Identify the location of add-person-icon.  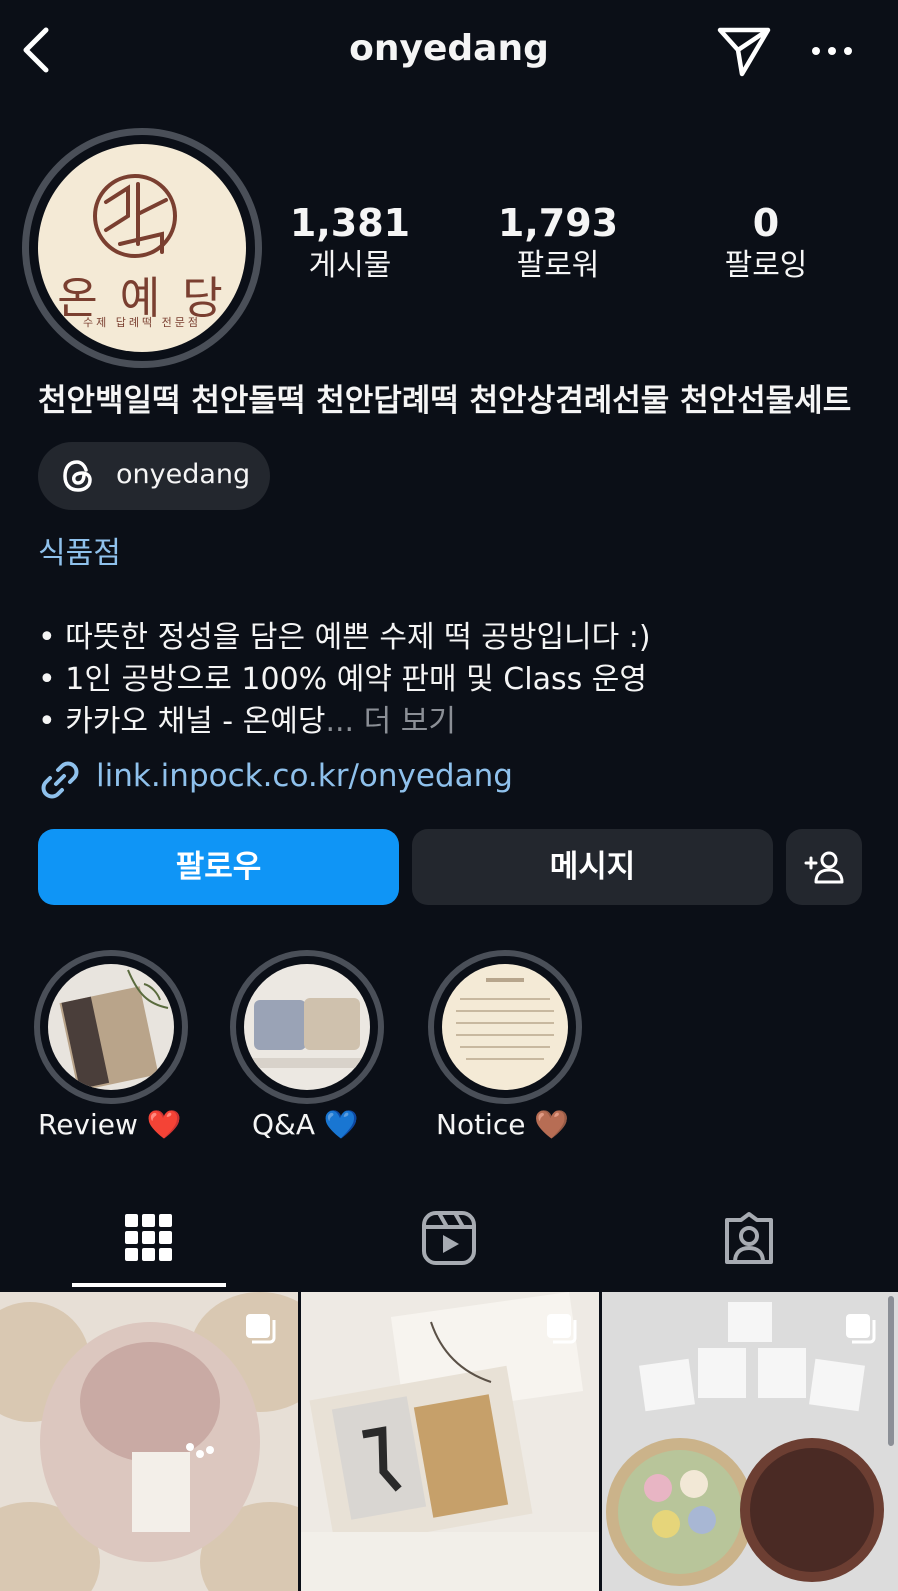
(824, 867).